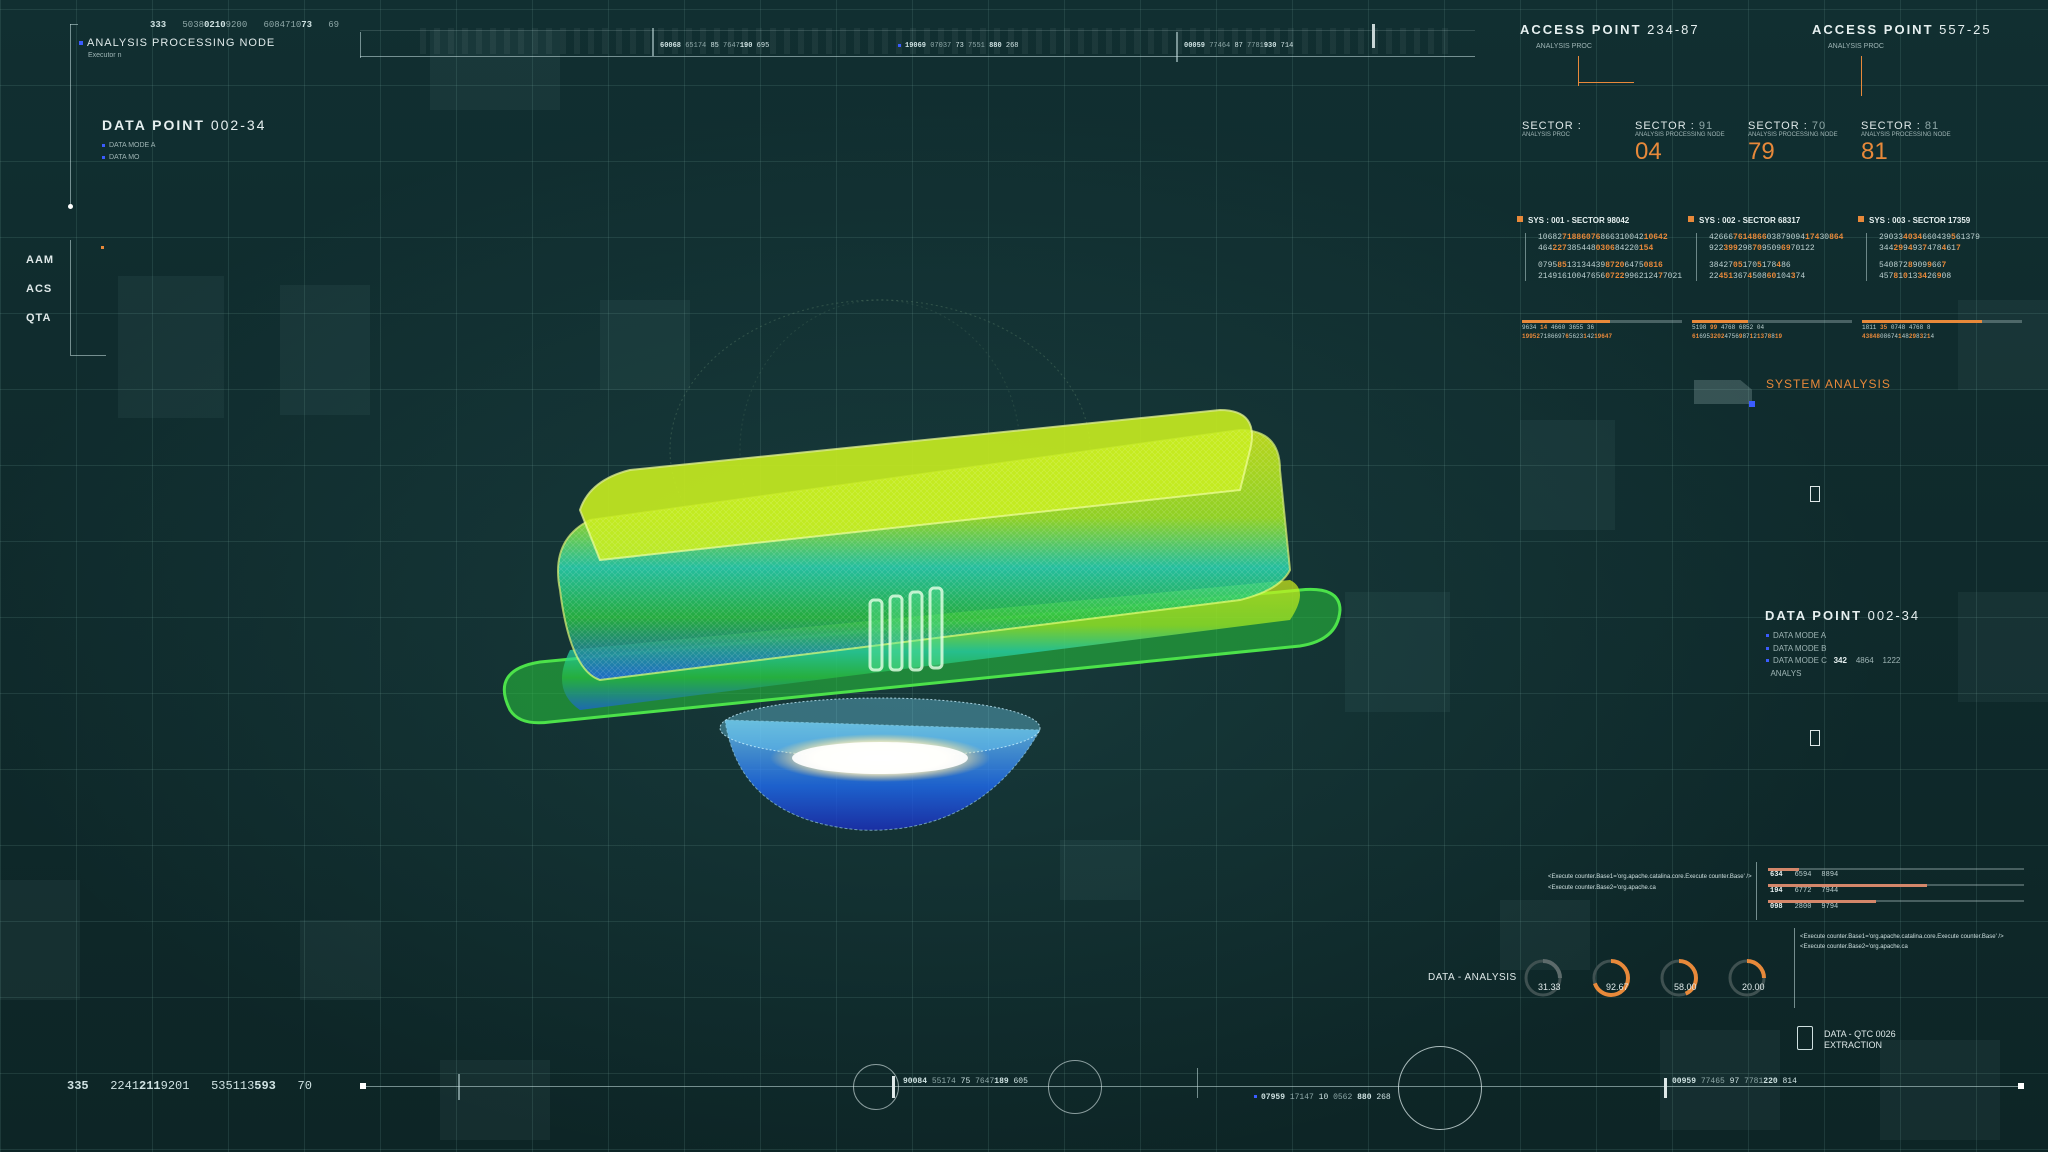 The height and width of the screenshot is (1152, 2048). Describe the element at coordinates (1716, 248) in the screenshot. I see `sys-value: 922` at that location.